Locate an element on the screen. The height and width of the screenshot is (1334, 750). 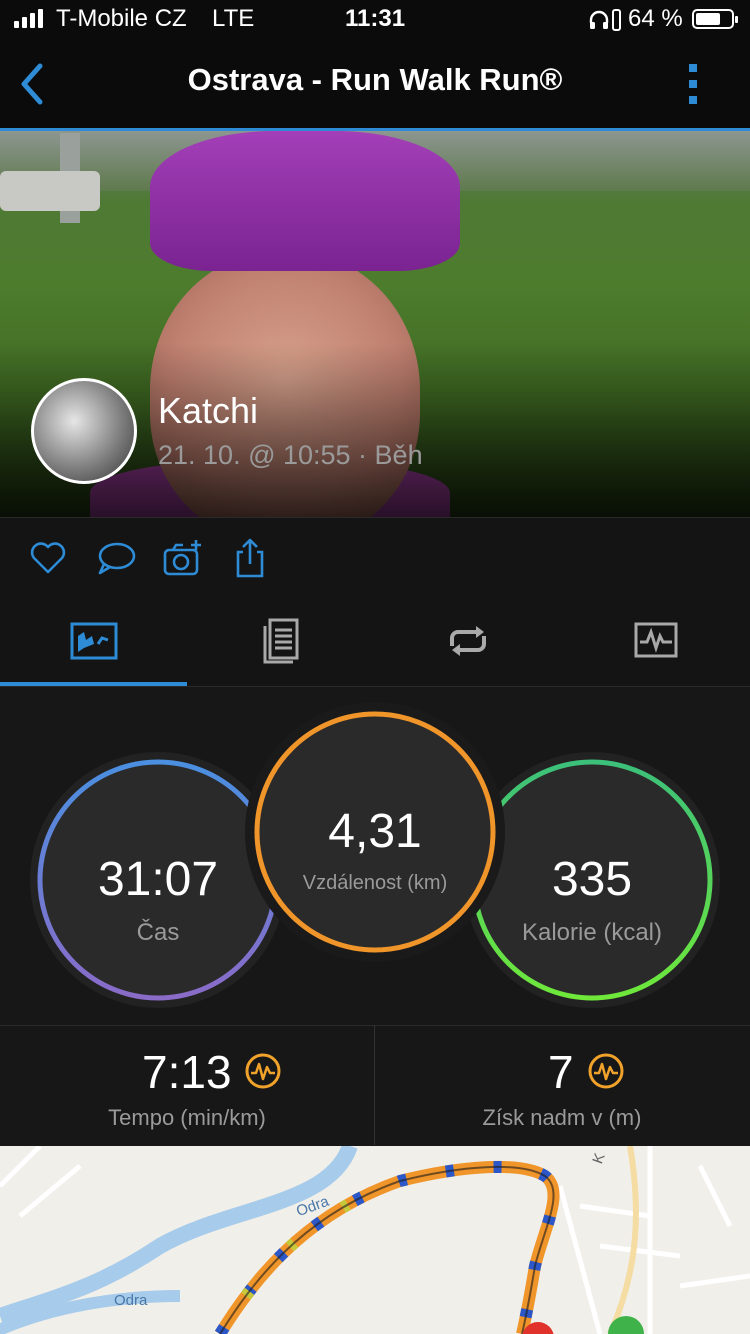
river-label: Odra is located at coordinates (131, 1300).